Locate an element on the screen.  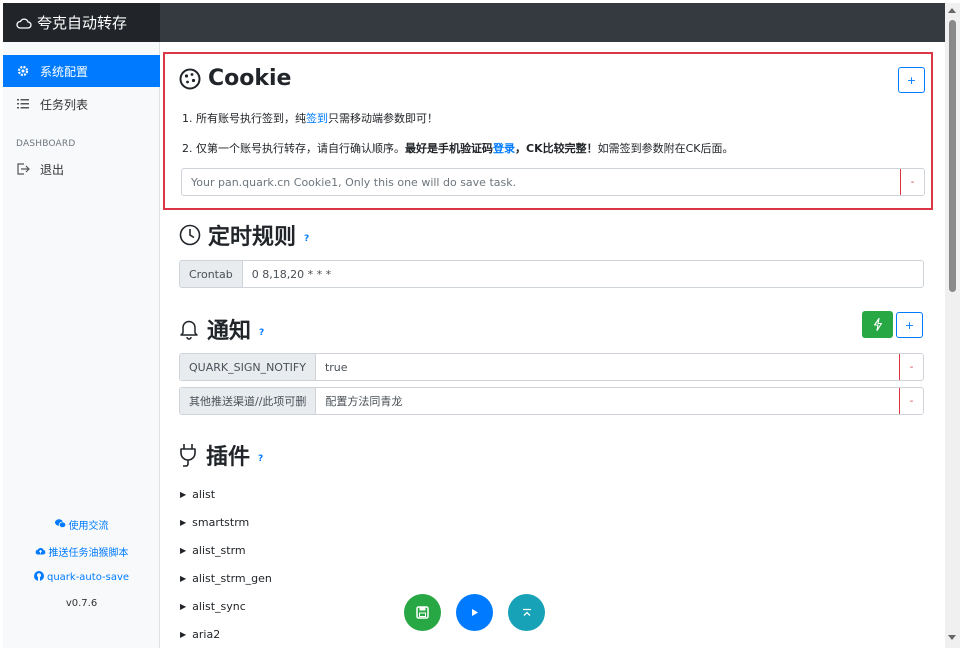
add-notify-button: + is located at coordinates (909, 325).